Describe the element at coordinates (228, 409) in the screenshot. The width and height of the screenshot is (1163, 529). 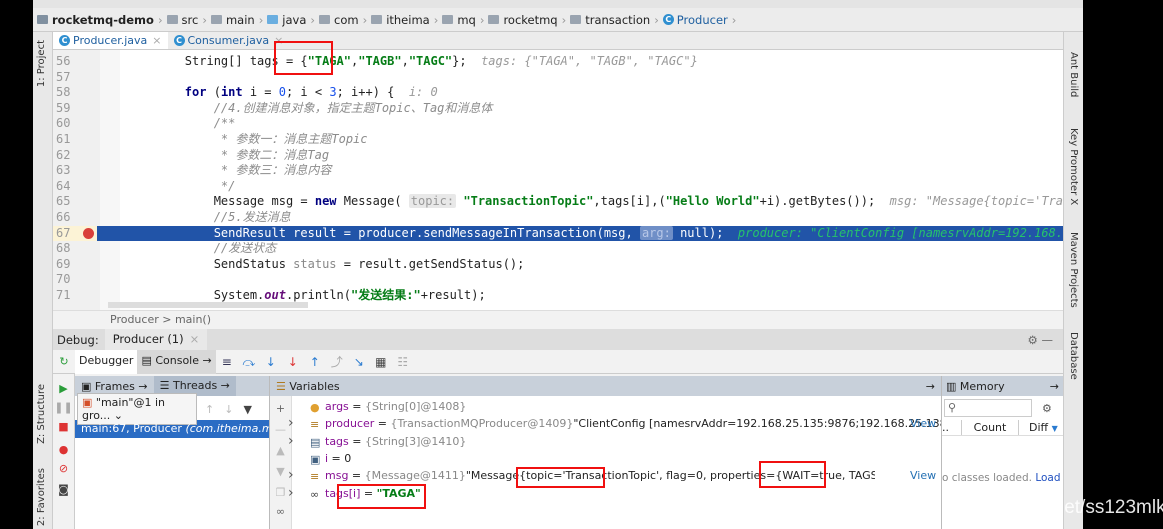
I see `next-frame-icon: ↓` at that location.